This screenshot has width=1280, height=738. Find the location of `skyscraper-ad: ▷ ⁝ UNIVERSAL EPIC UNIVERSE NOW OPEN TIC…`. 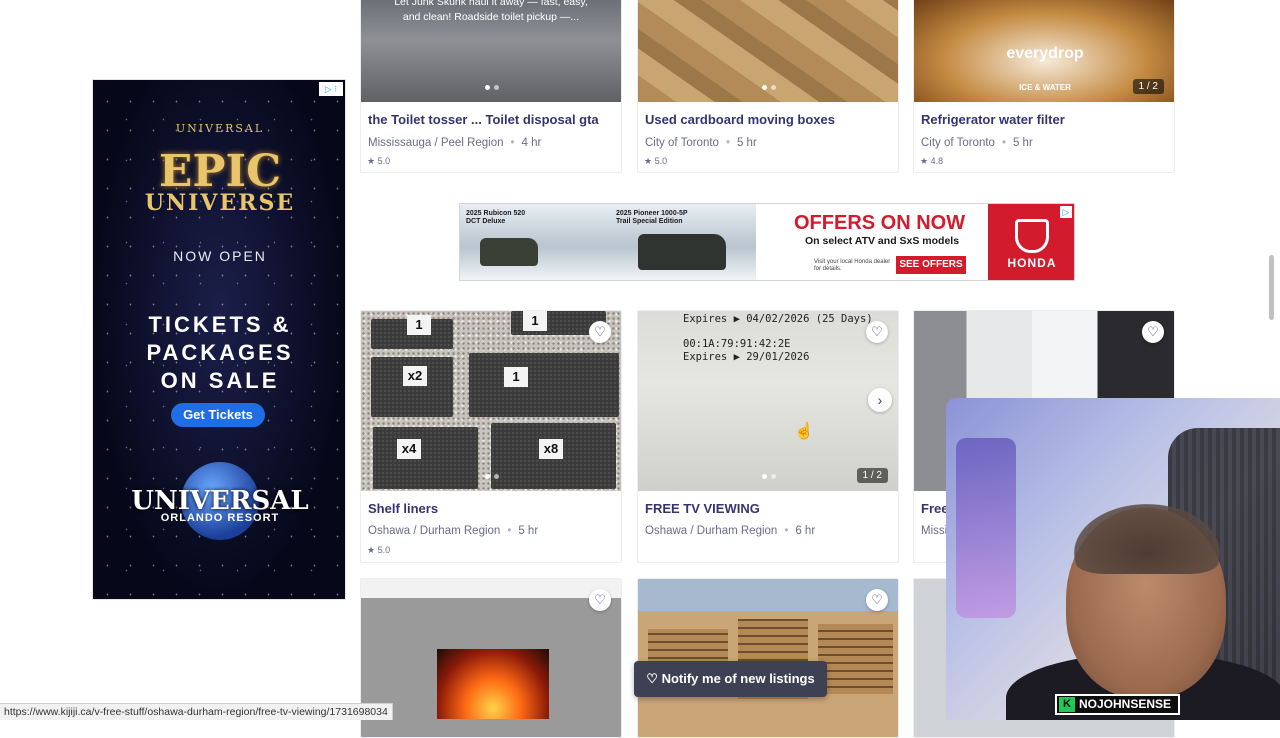

skyscraper-ad: ▷ ⁝ UNIVERSAL EPIC UNIVERSE NOW OPEN TIC… is located at coordinates (219, 339).